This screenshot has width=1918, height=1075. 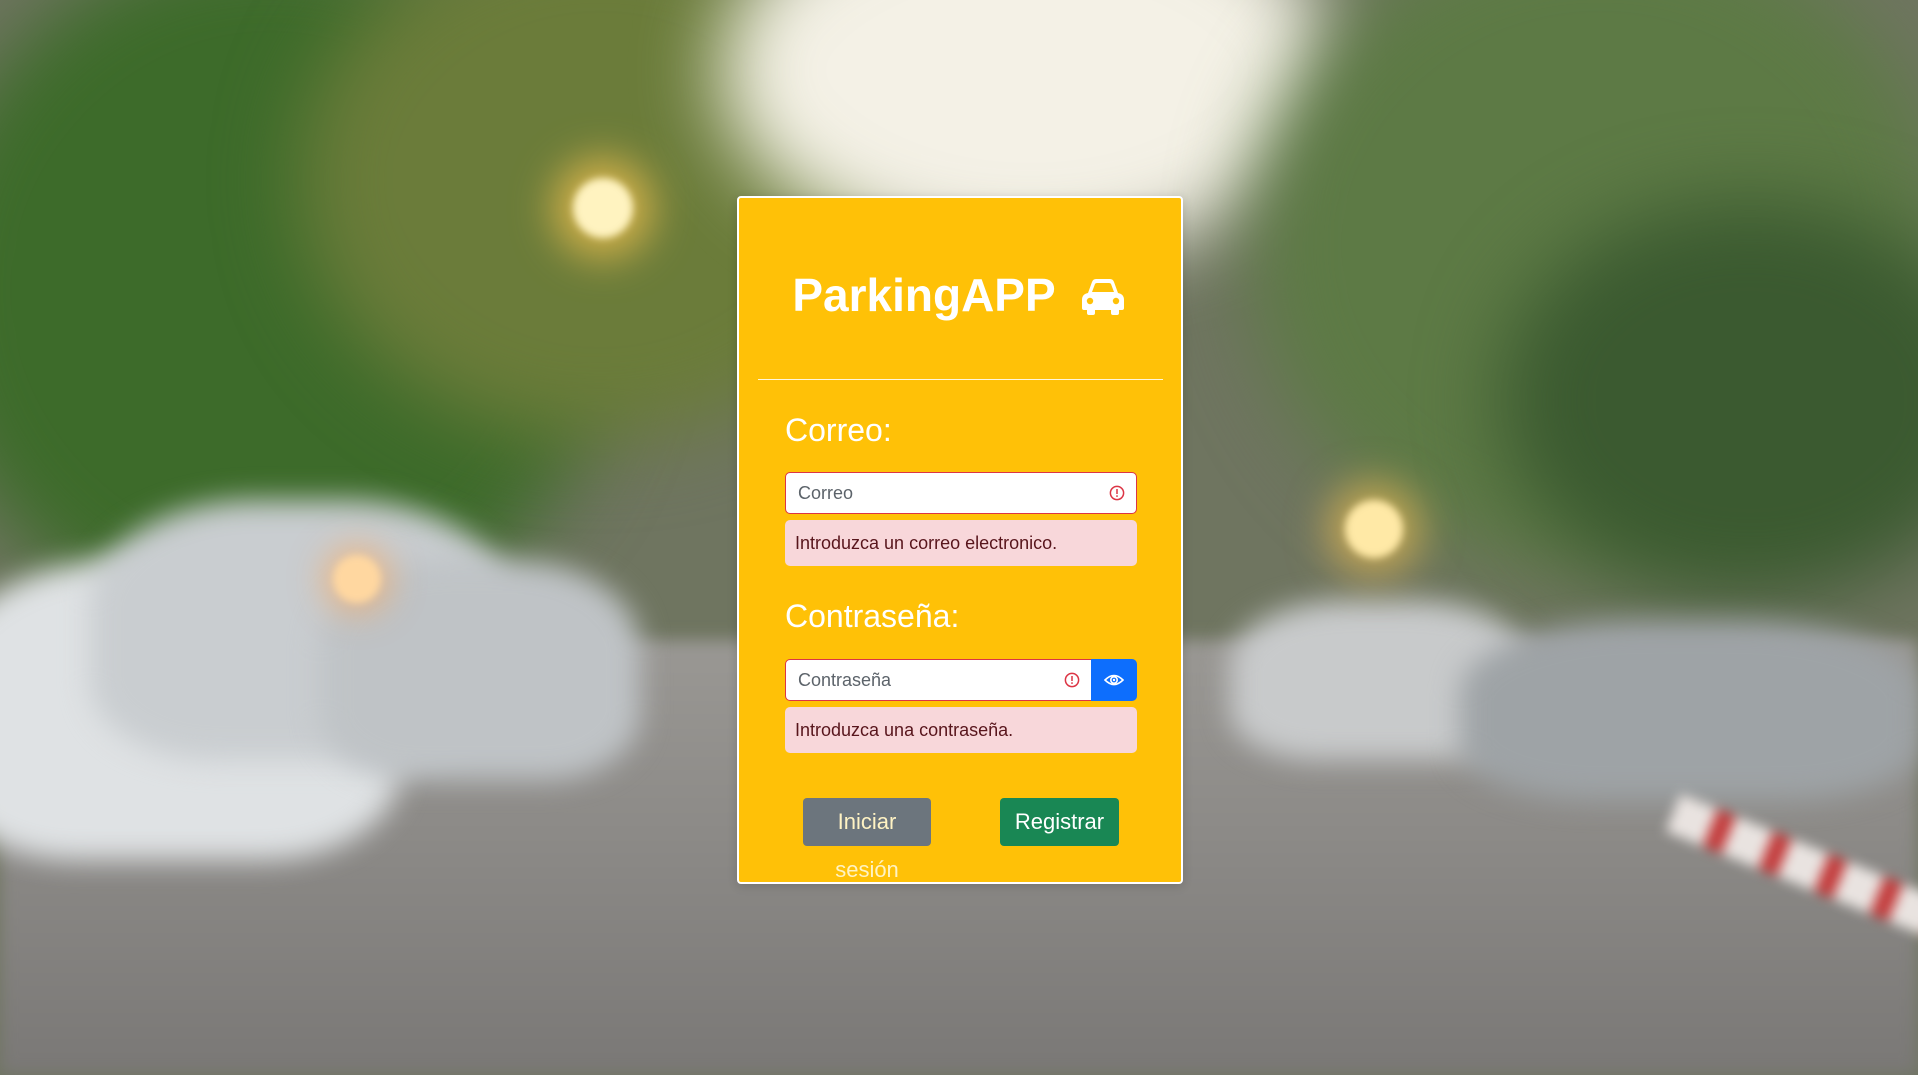 I want to click on app-title: ParkingAPP, so click(x=923, y=295).